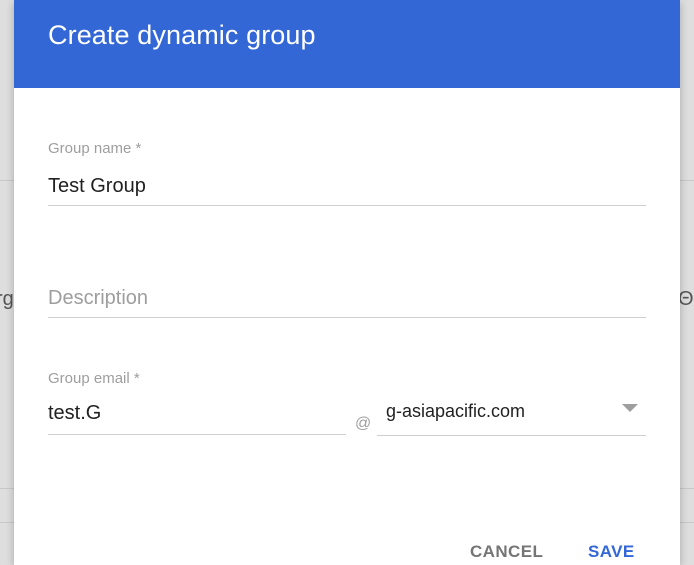 The width and height of the screenshot is (694, 565). Describe the element at coordinates (686, 299) in the screenshot. I see `background-text-fragment: Θn` at that location.